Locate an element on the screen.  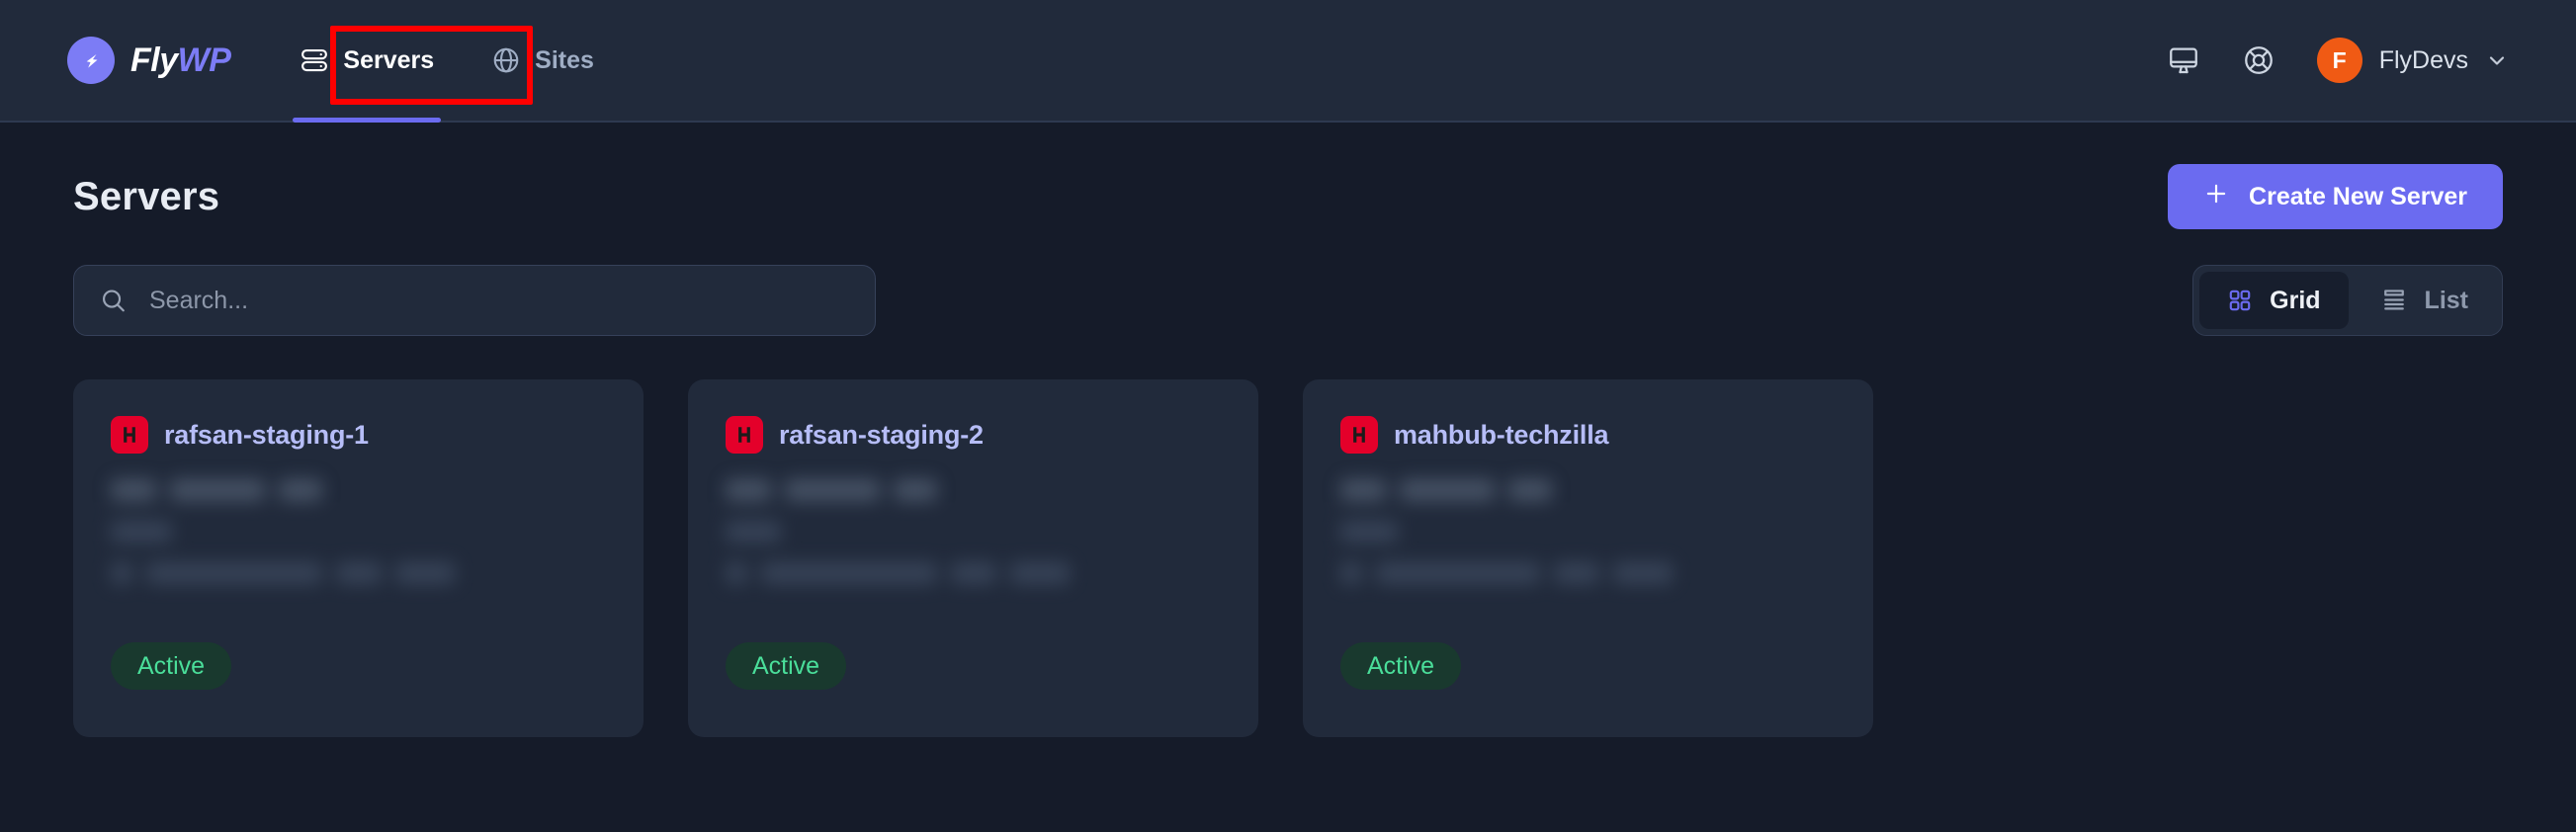
lifebuoy-icon is located at coordinates (2258, 60).